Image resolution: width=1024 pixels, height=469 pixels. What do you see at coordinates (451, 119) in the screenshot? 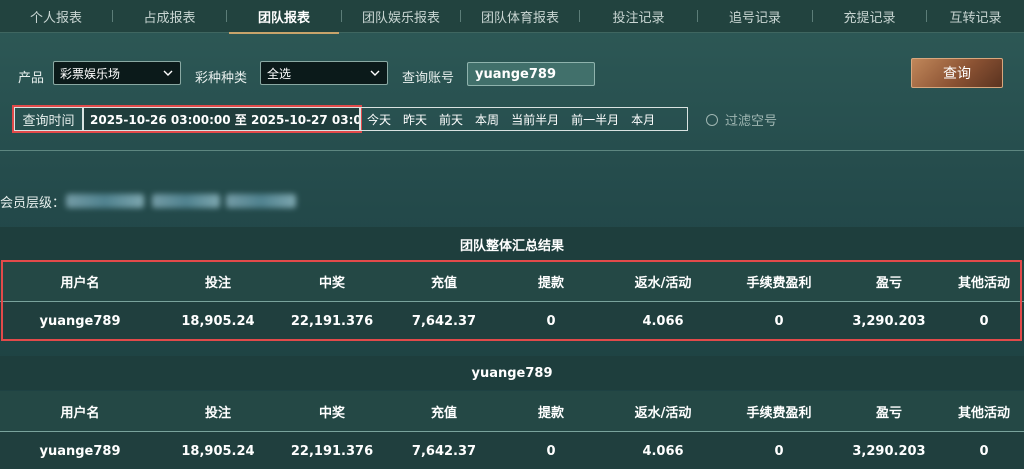
I see `quick-range-day-before: 前天` at bounding box center [451, 119].